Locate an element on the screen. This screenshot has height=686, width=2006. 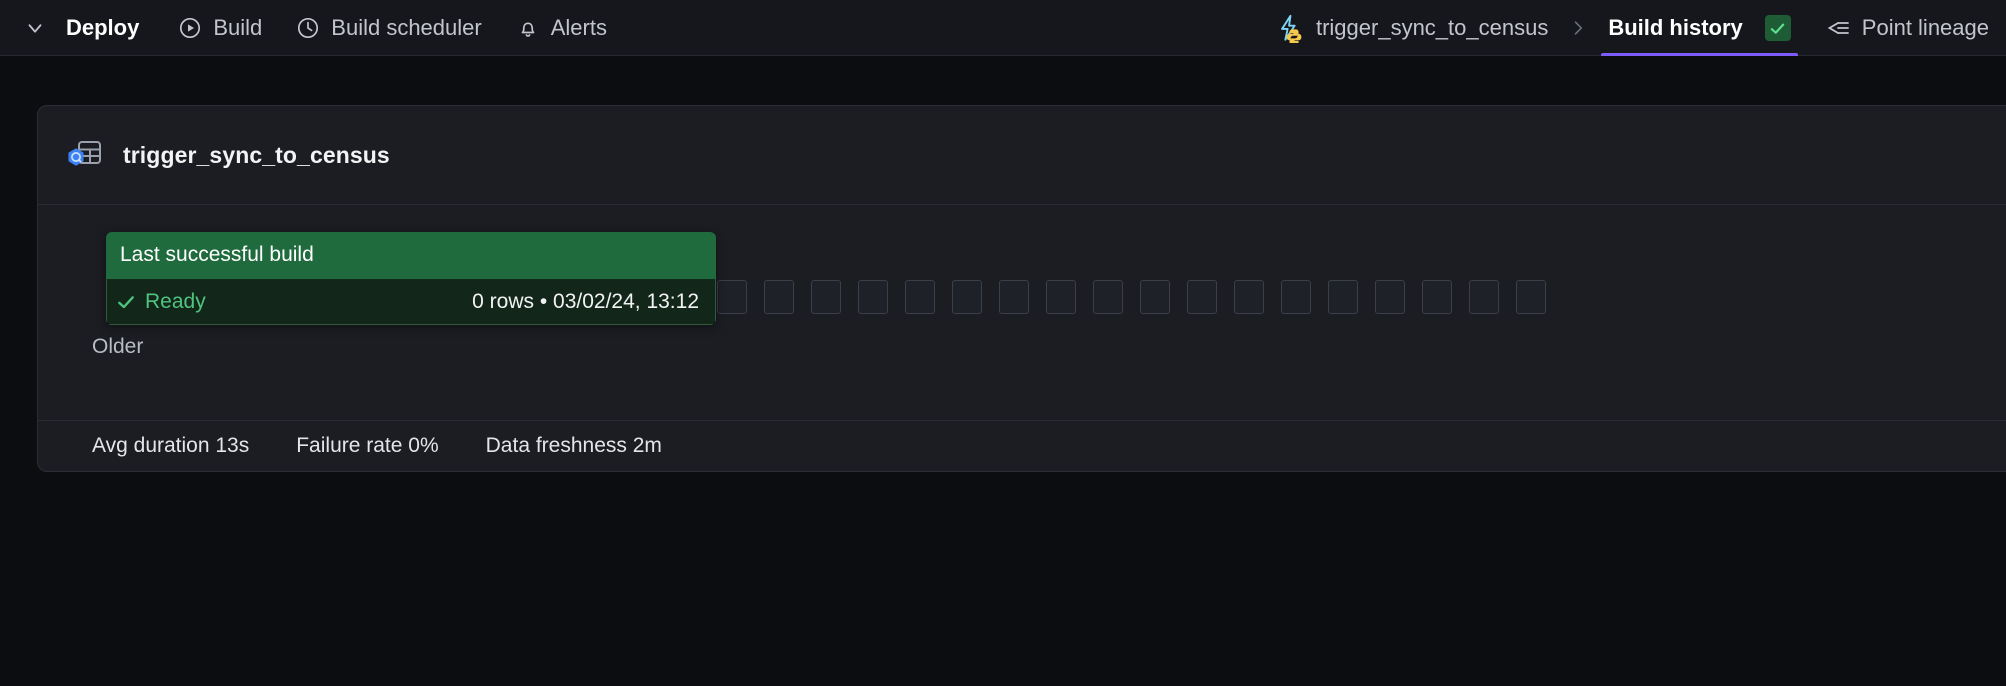
python-lightning-icon is located at coordinates (1290, 28).